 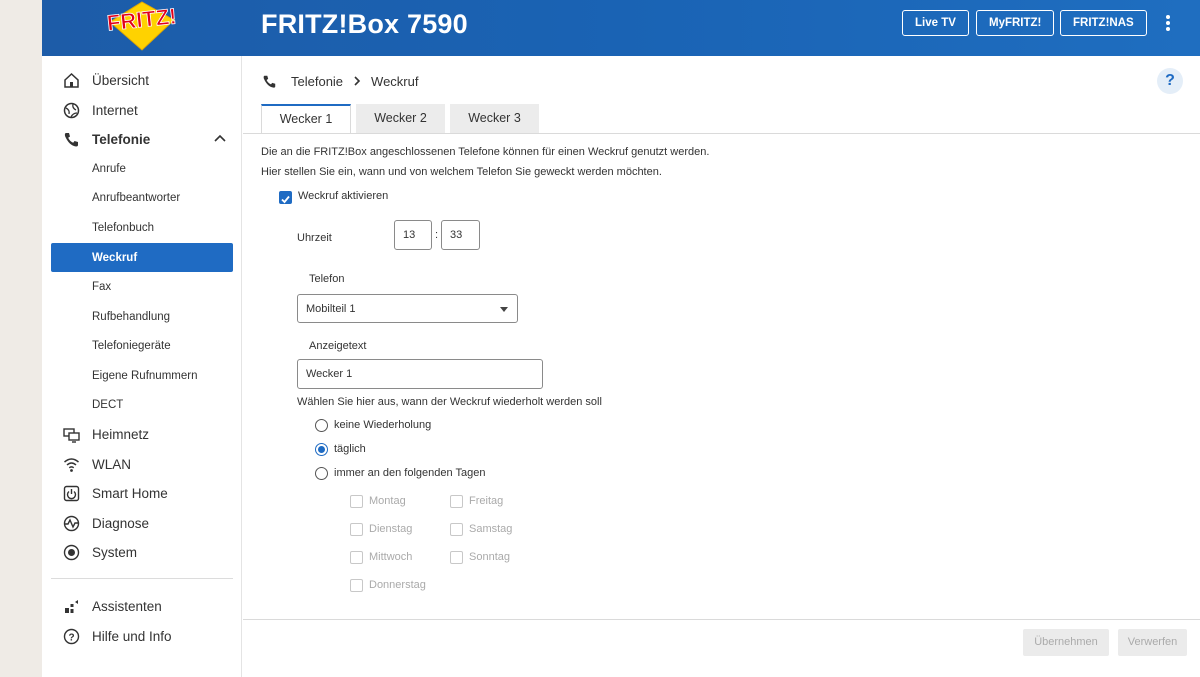 What do you see at coordinates (142, 257) in the screenshot?
I see `subnav-weckruf: Weckruf` at bounding box center [142, 257].